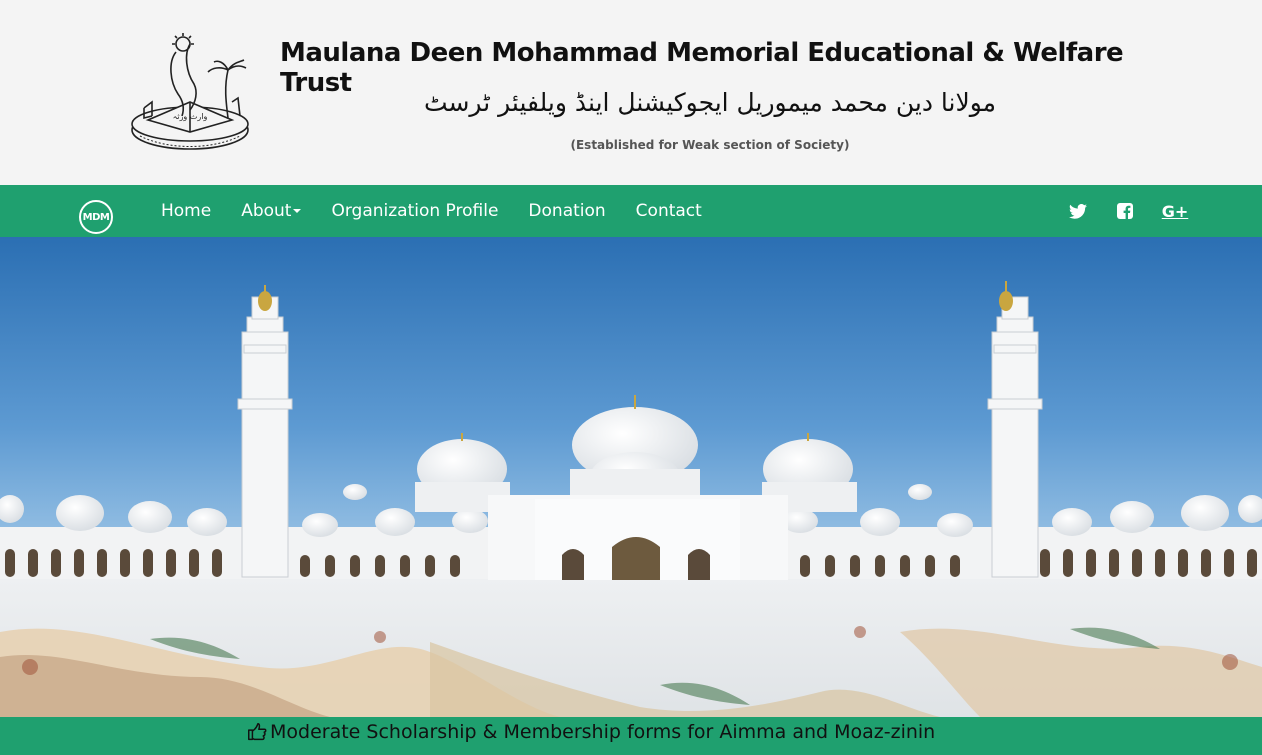  What do you see at coordinates (414, 211) in the screenshot?
I see `nav-organization-profile: Organization Profile` at bounding box center [414, 211].